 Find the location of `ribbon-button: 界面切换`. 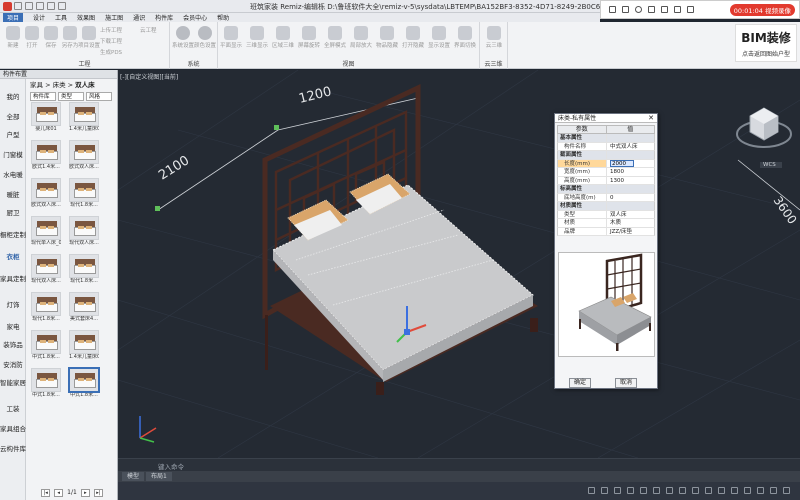

ribbon-button: 界面切换 is located at coordinates (465, 37).